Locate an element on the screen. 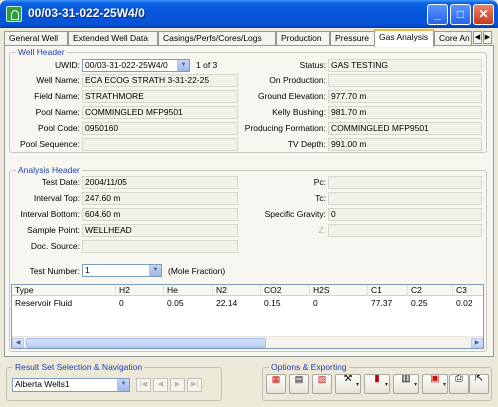  table-cell-h2: 0 is located at coordinates (121, 303).